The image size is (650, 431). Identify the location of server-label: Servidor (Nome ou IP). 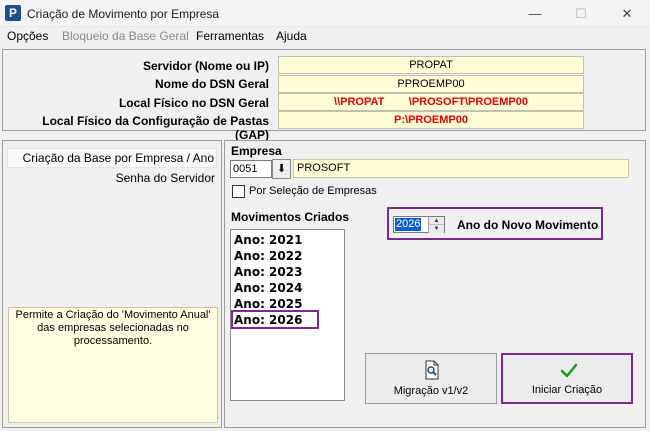
(205, 66).